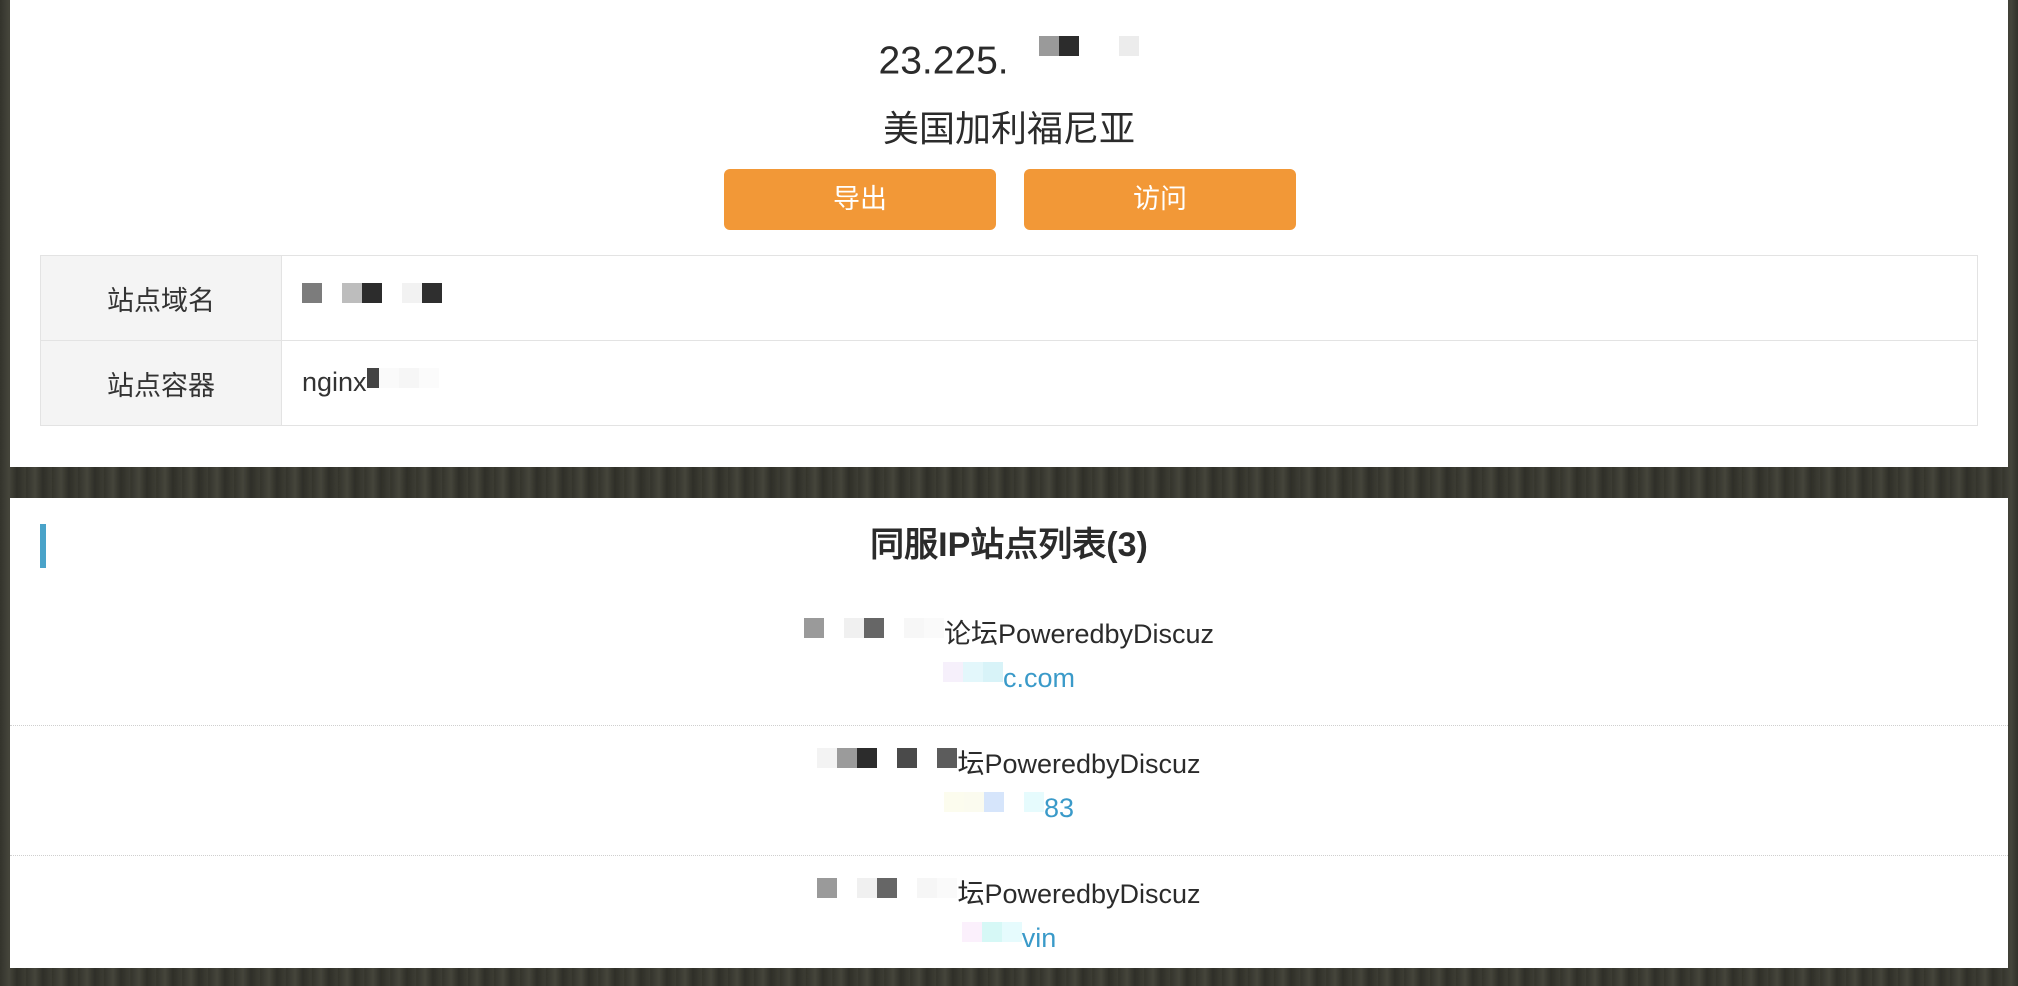 The height and width of the screenshot is (986, 2018). What do you see at coordinates (1129, 298) in the screenshot?
I see `domain-value` at bounding box center [1129, 298].